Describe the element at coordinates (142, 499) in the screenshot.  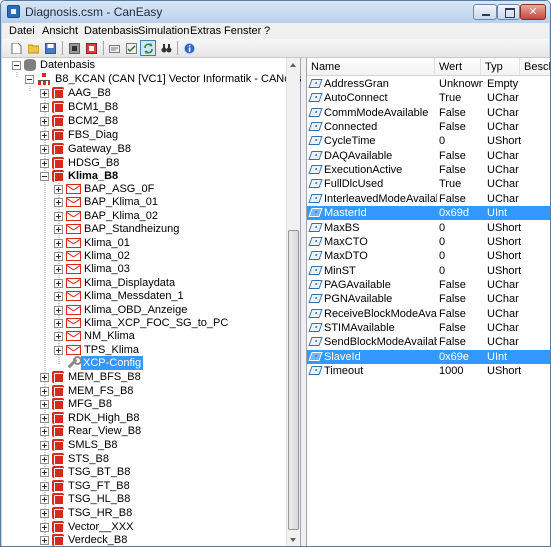
I see `tree-ecu-tsg_hl_b8: TSG_HL_B8` at that location.